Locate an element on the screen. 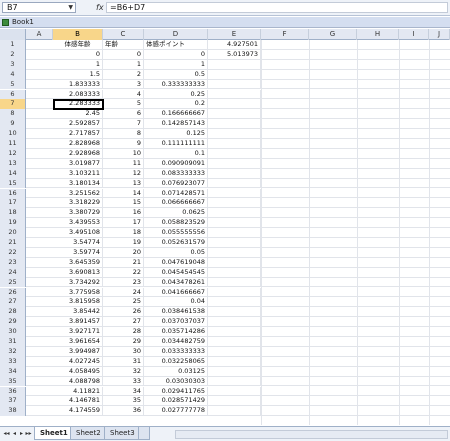 This screenshot has width=450, height=441. row-header: 22 is located at coordinates (13, 252).